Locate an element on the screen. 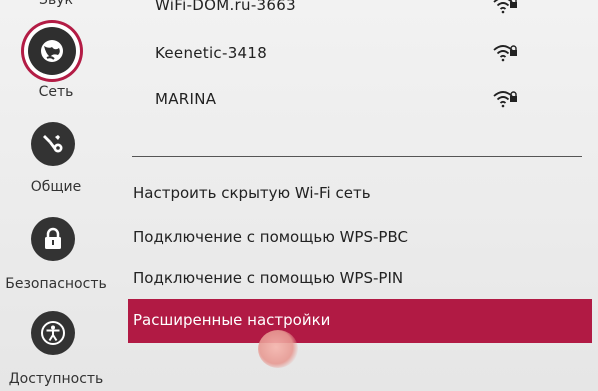 The image size is (598, 391). sidebar-item-general: Общие is located at coordinates (56, 160).